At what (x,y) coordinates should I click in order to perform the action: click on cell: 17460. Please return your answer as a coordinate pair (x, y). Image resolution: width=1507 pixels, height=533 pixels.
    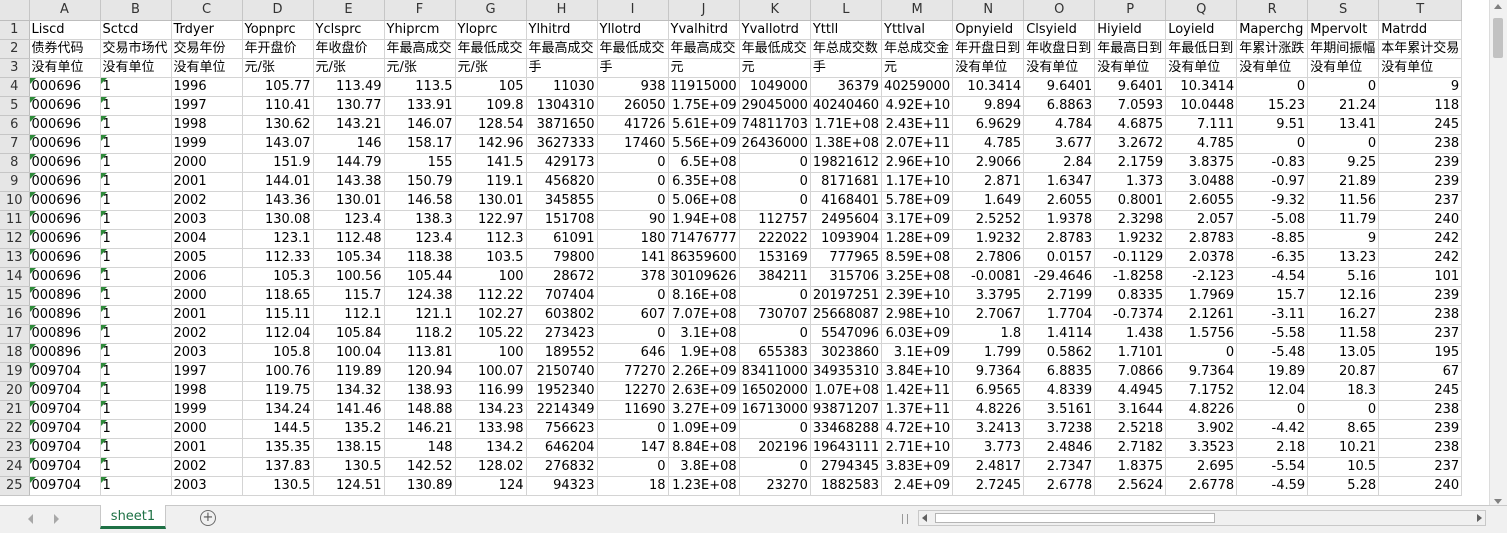
    Looking at the image, I should click on (633, 144).